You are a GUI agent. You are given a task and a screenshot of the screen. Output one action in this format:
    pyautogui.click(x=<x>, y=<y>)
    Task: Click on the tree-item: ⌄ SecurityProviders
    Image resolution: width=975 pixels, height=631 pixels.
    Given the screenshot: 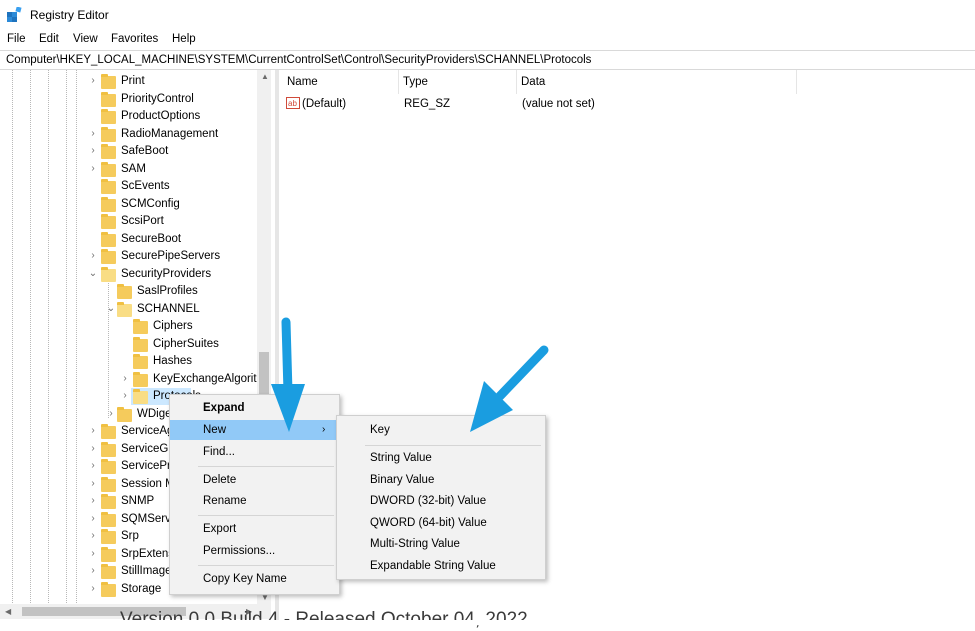 What is the action you would take?
    pyautogui.click(x=128, y=274)
    